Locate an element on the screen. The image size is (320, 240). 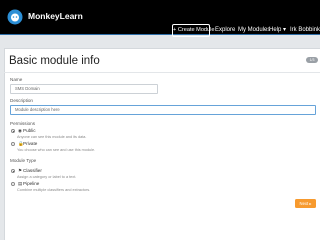
name-input: SMS Domain is located at coordinates (84, 89).